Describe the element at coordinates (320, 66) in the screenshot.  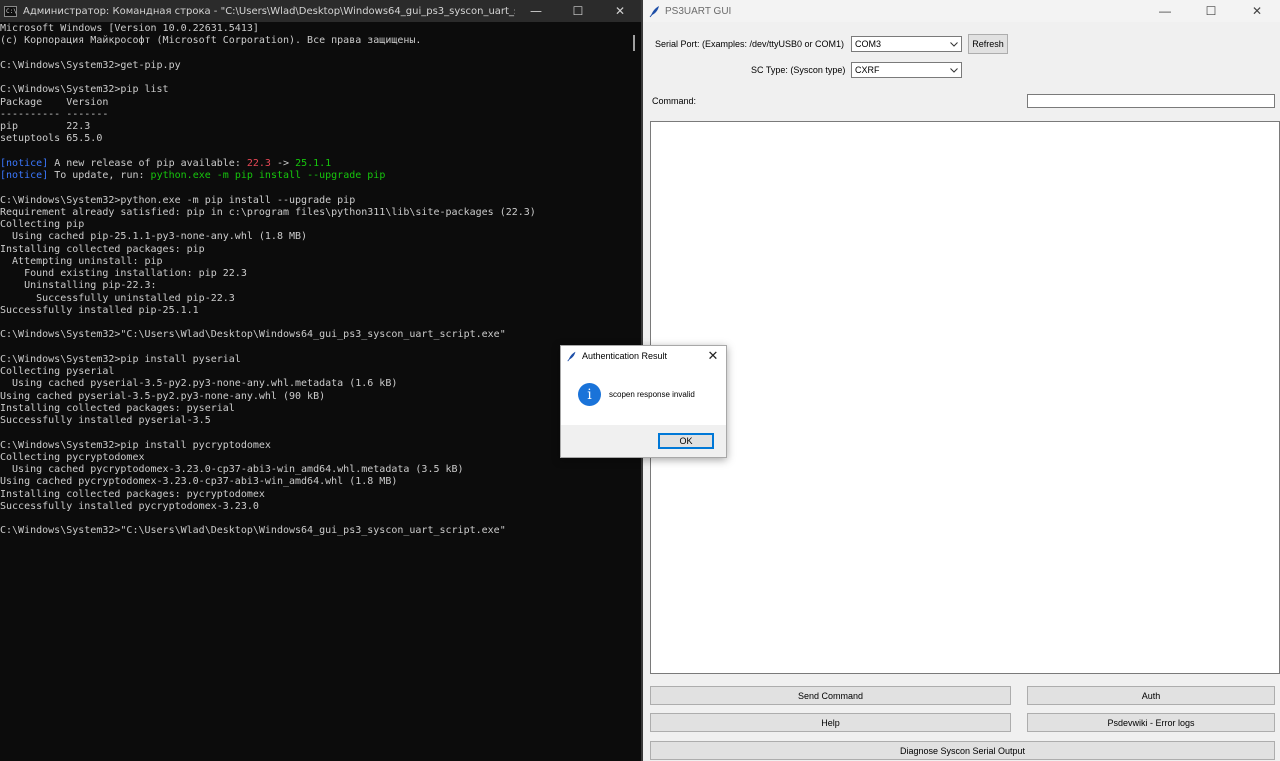
I see `console-line: C:\Windows\System32>get-pip.py` at that location.